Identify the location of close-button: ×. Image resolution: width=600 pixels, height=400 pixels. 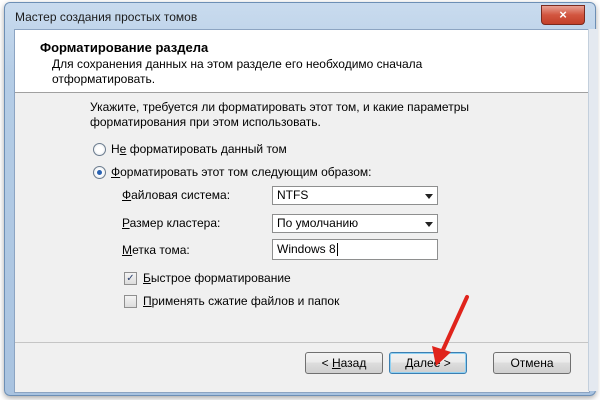
(563, 15).